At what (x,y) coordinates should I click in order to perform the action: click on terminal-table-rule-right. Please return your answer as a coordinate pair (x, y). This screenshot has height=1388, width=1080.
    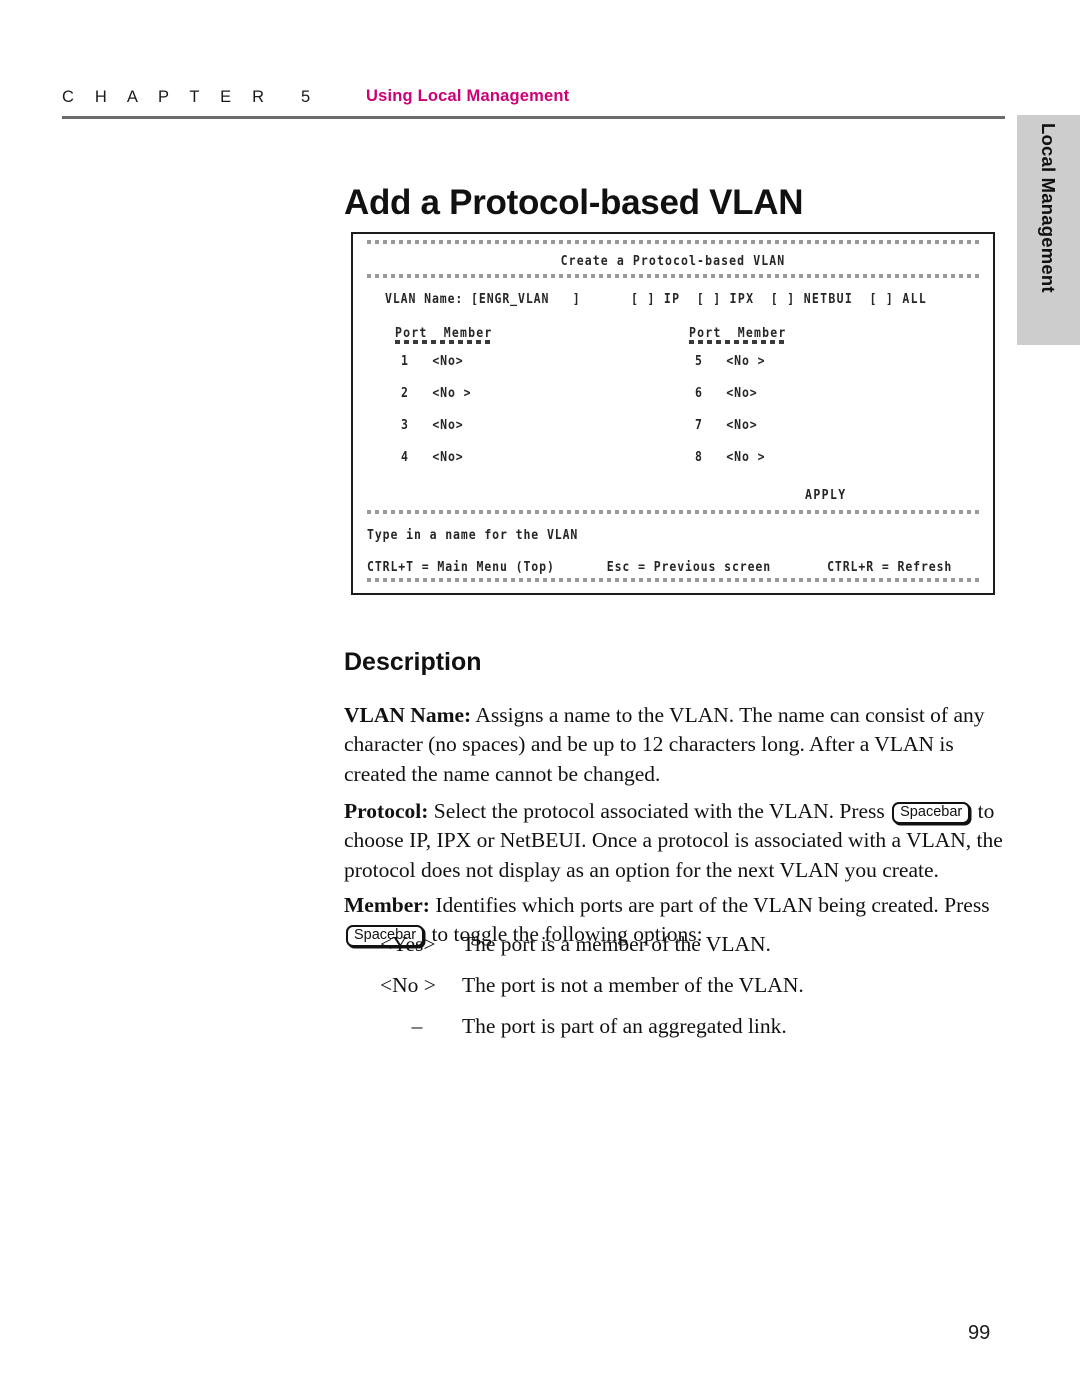
    Looking at the image, I should click on (737, 342).